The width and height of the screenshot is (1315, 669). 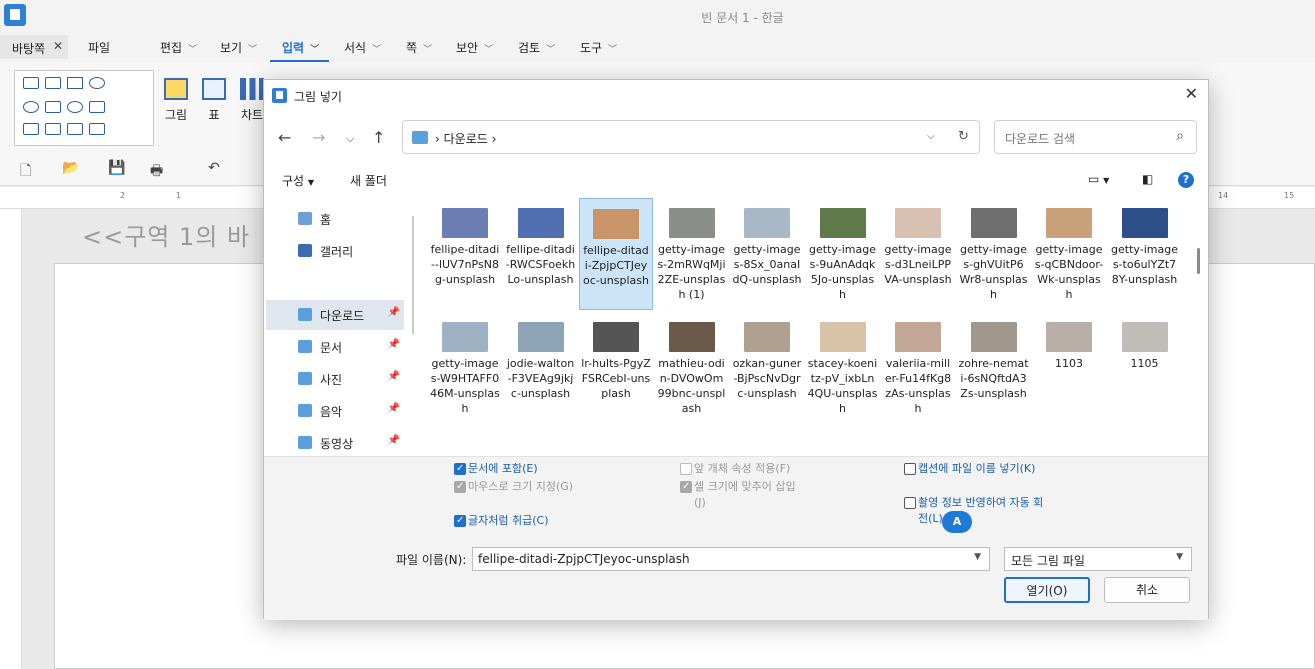 What do you see at coordinates (53, 129) in the screenshot?
I see `connector-shape-icon` at bounding box center [53, 129].